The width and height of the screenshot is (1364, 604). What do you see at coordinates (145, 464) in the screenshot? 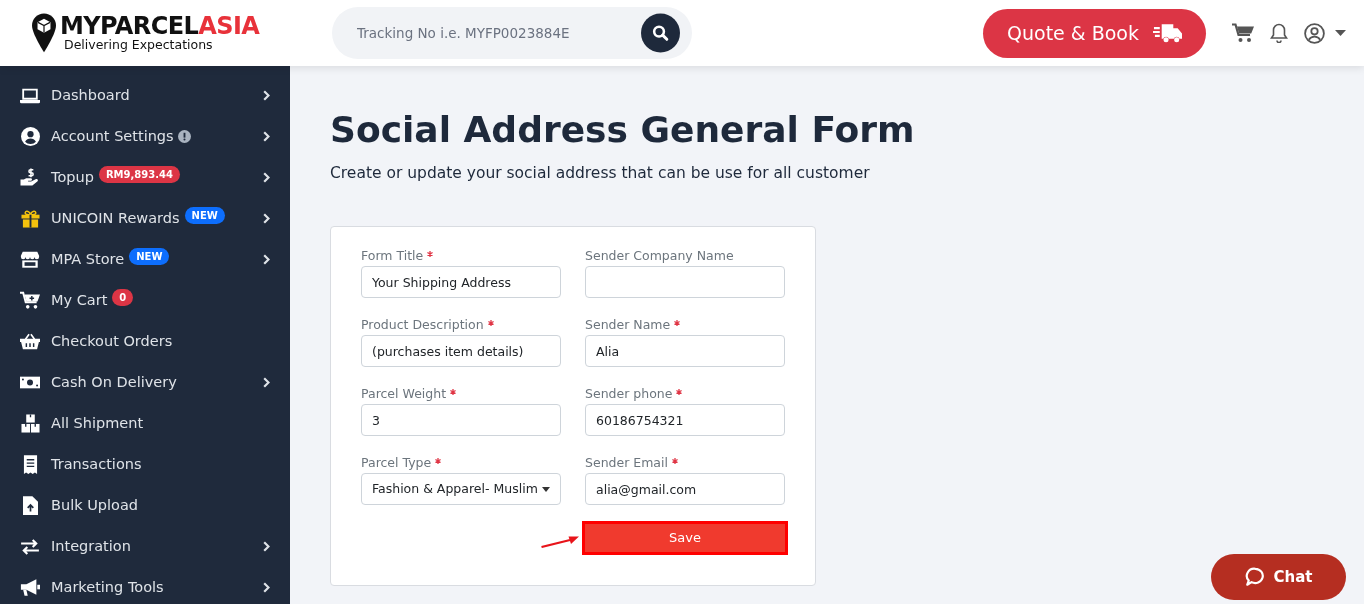
I see `sidebar-item: Transactions` at bounding box center [145, 464].